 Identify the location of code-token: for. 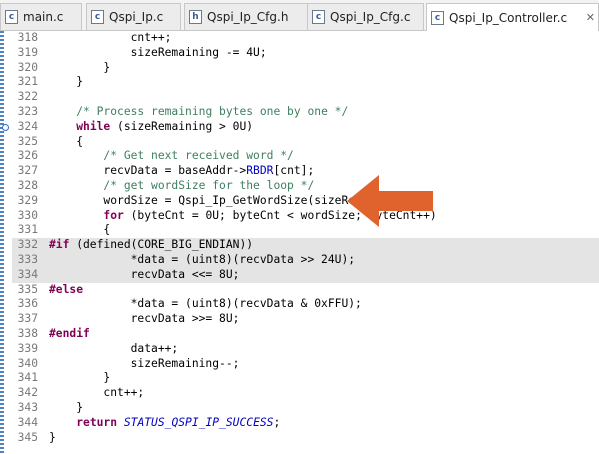
(113, 215).